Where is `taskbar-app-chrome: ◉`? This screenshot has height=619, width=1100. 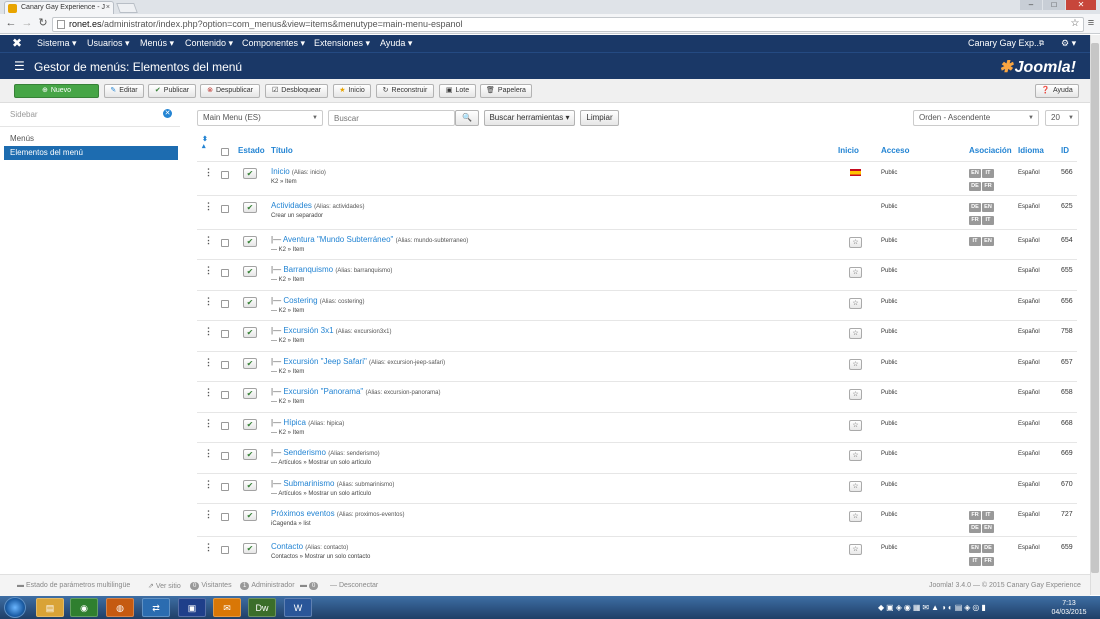 taskbar-app-chrome: ◉ is located at coordinates (84, 607).